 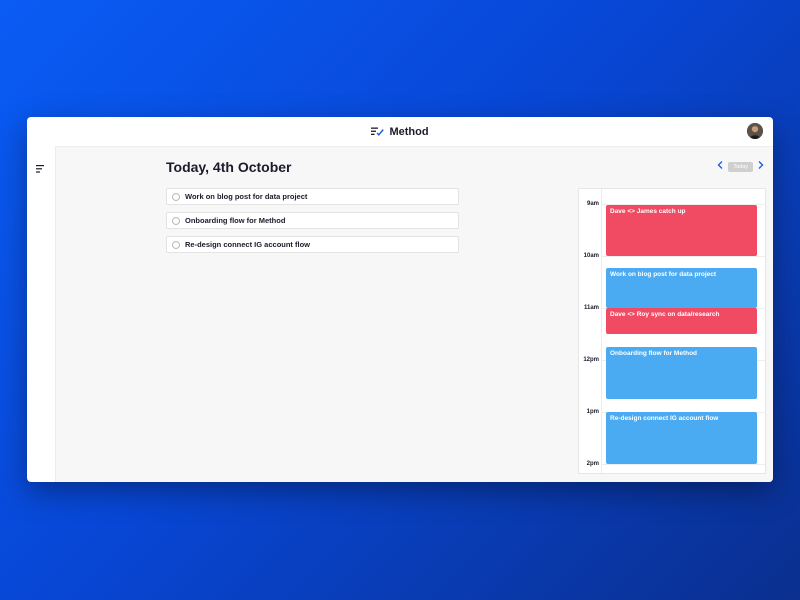 What do you see at coordinates (720, 166) in the screenshot?
I see `chevron-left-icon` at bounding box center [720, 166].